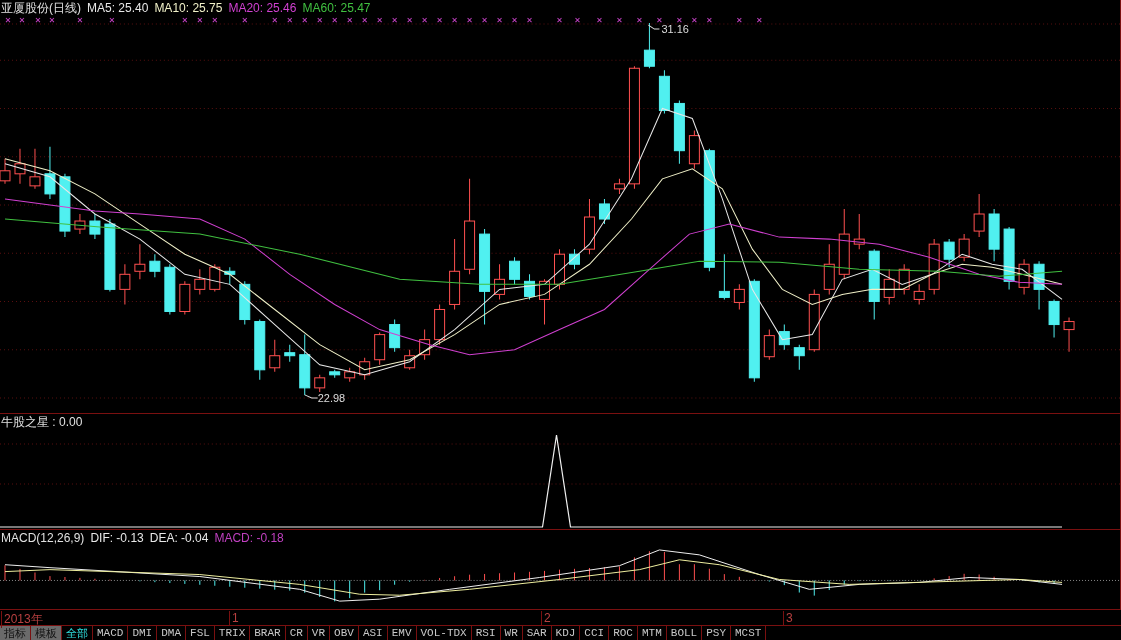 Image resolution: width=1121 pixels, height=640 pixels. What do you see at coordinates (546, 618) in the screenshot?
I see `date-axis-label: 2` at bounding box center [546, 618].